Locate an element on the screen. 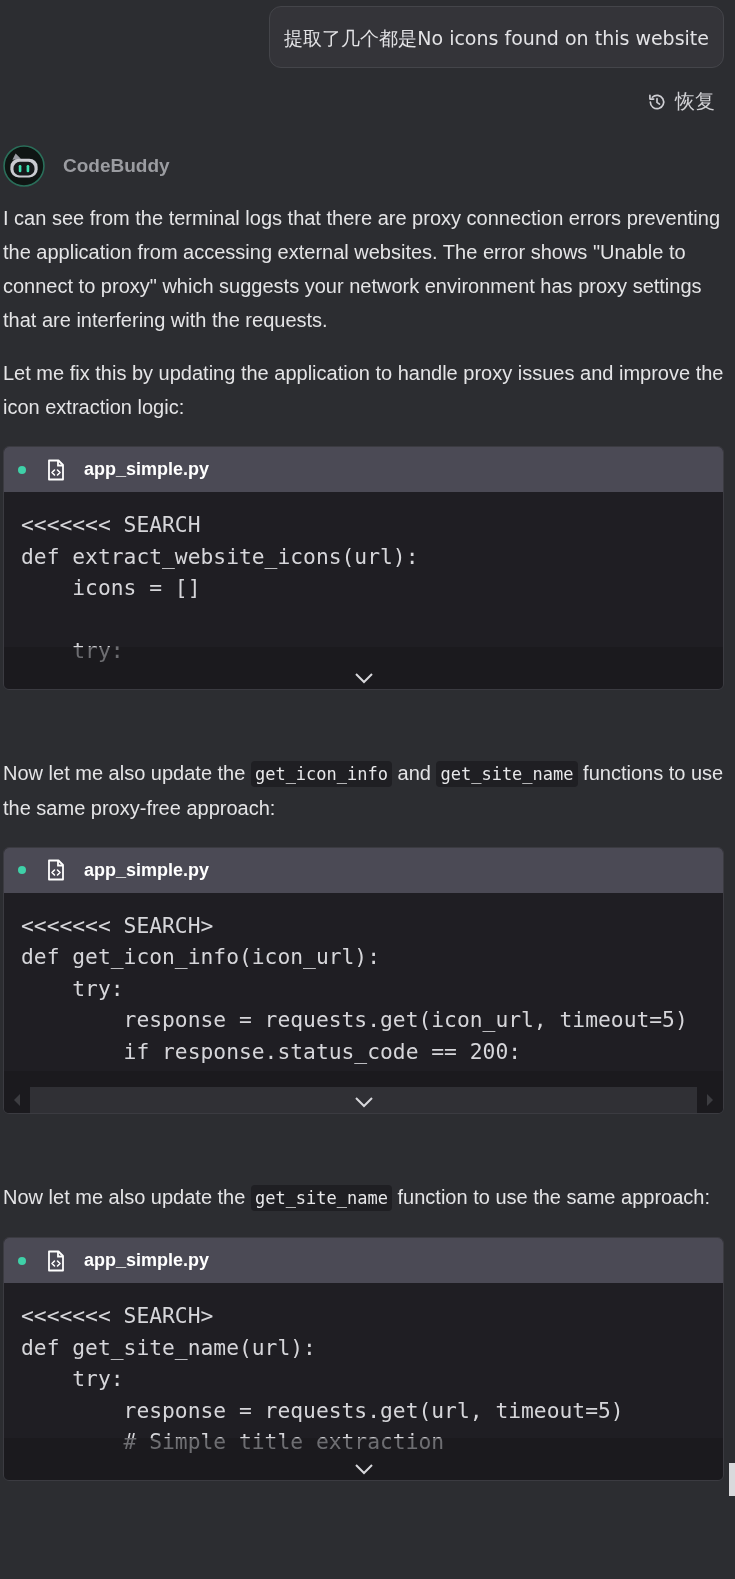 This screenshot has width=735, height=1579. code-line: <<<<<<< SEARCH is located at coordinates (111, 525).